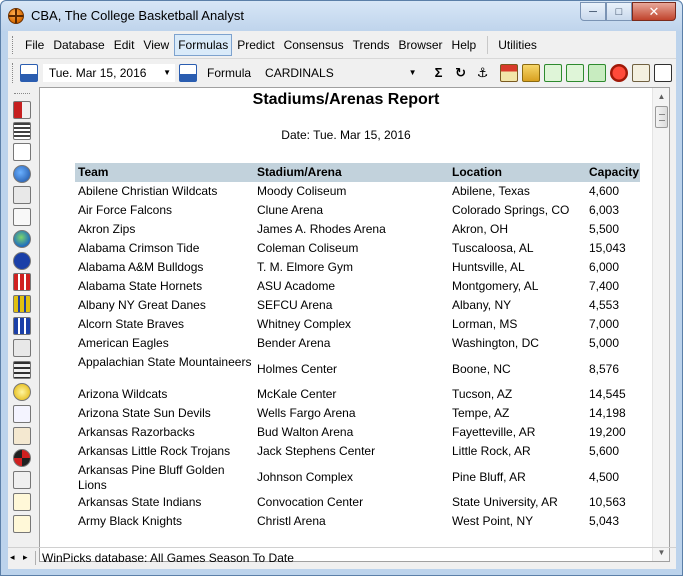  I want to click on close-button: ✕, so click(654, 11).